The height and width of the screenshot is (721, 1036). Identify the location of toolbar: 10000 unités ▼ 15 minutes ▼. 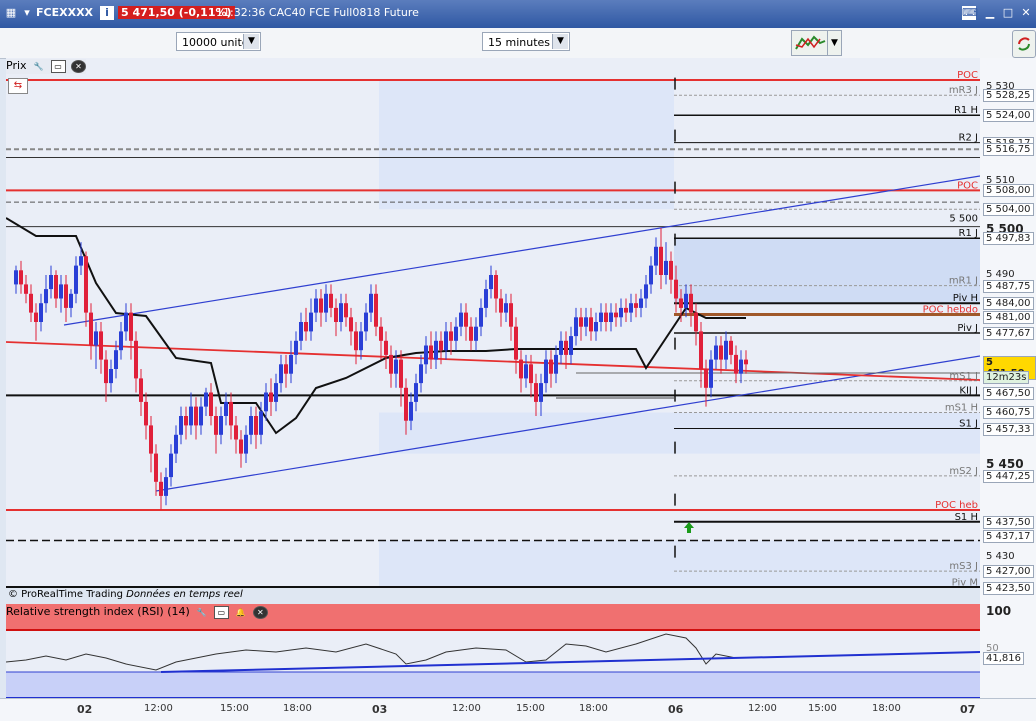
(518, 43).